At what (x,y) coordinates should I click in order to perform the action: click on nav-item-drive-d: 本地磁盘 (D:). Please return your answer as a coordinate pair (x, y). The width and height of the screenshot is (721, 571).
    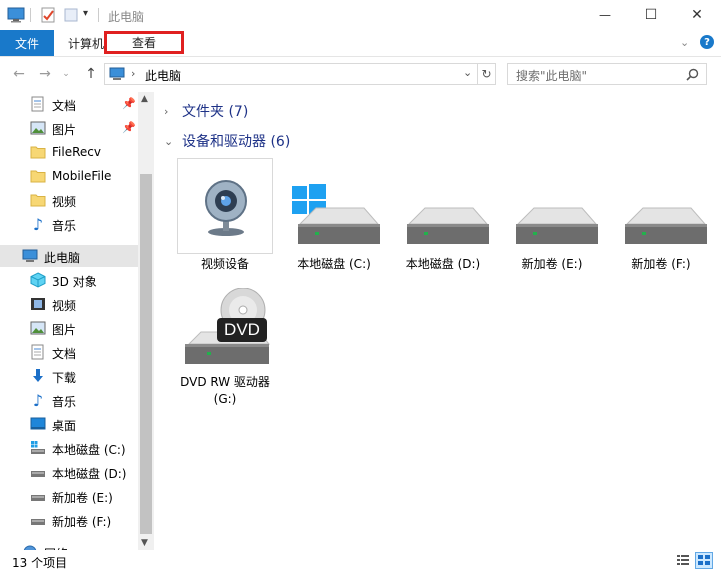
    Looking at the image, I should click on (69, 472).